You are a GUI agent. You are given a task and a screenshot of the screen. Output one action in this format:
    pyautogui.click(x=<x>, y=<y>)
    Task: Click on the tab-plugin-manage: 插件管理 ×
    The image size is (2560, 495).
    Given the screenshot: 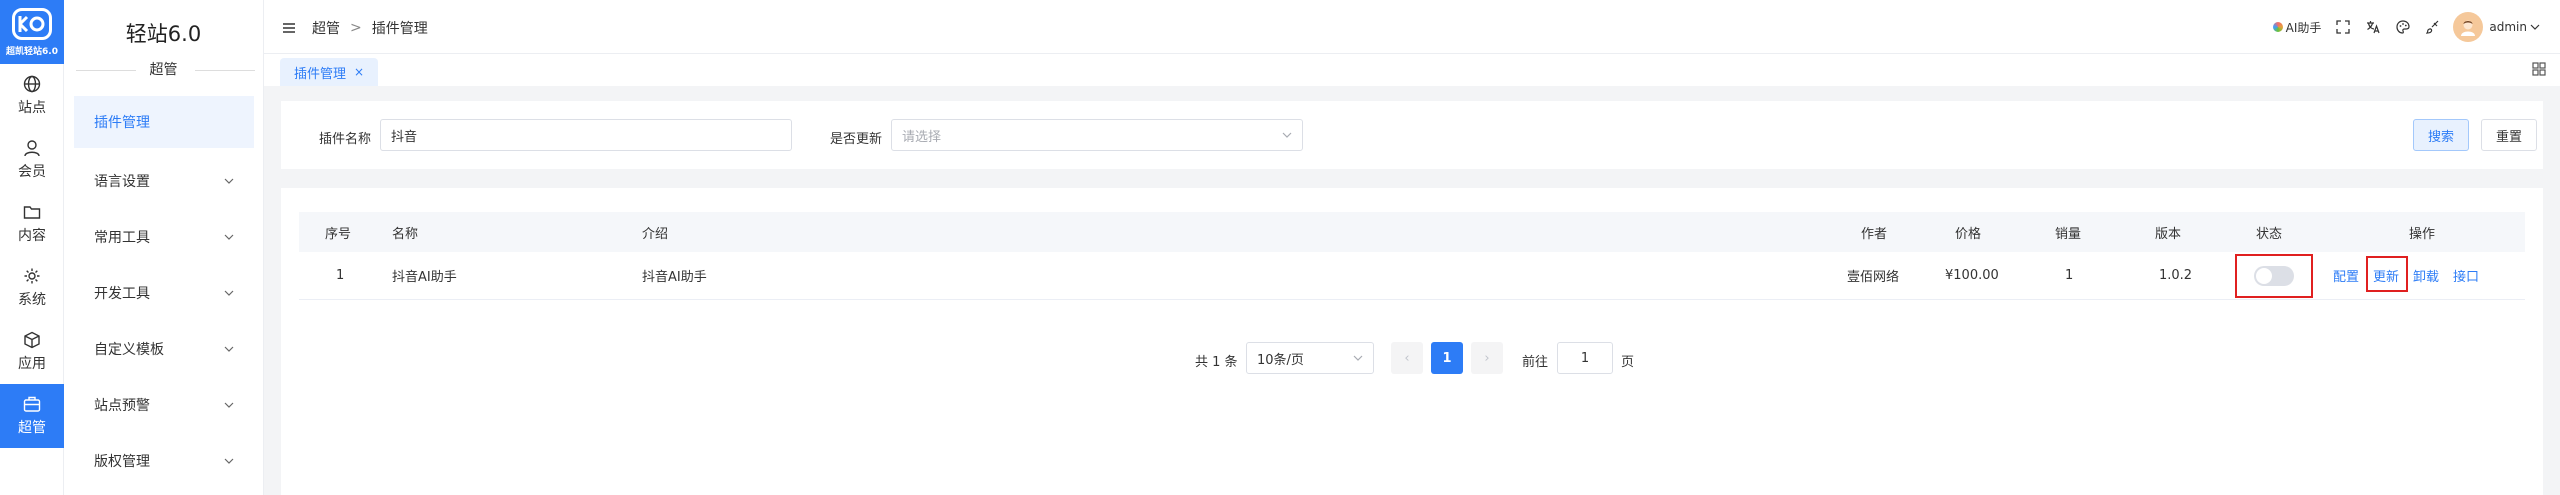 What is the action you would take?
    pyautogui.click(x=329, y=72)
    